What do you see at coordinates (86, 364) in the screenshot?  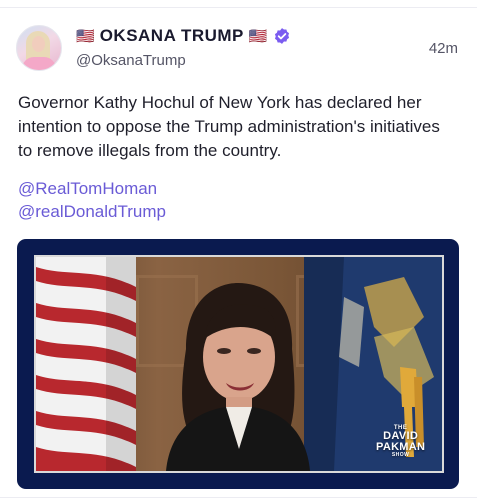 I see `american-flag-image` at bounding box center [86, 364].